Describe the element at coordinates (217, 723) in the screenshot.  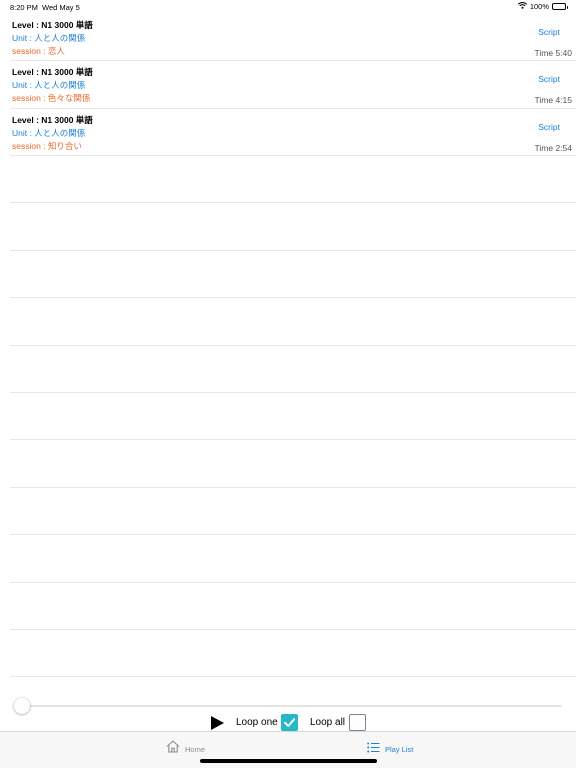
I see `play-icon` at that location.